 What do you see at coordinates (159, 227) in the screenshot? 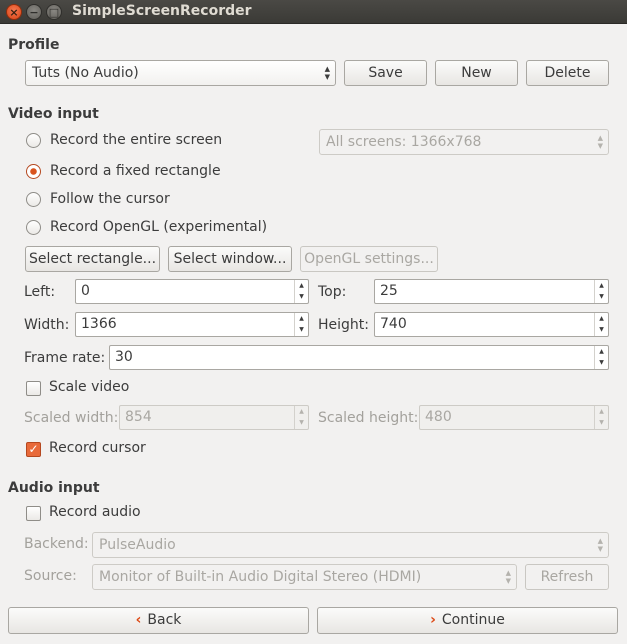
I see `radio-opengl-label: Record OpenGL (experimental)` at bounding box center [159, 227].